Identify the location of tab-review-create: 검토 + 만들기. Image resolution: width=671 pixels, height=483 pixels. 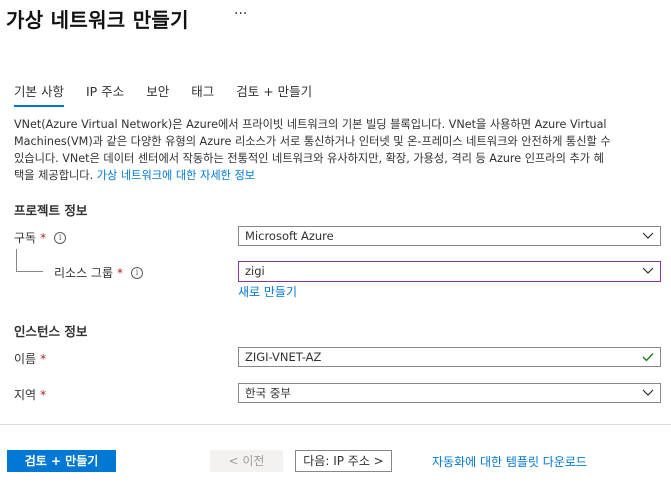
(274, 94).